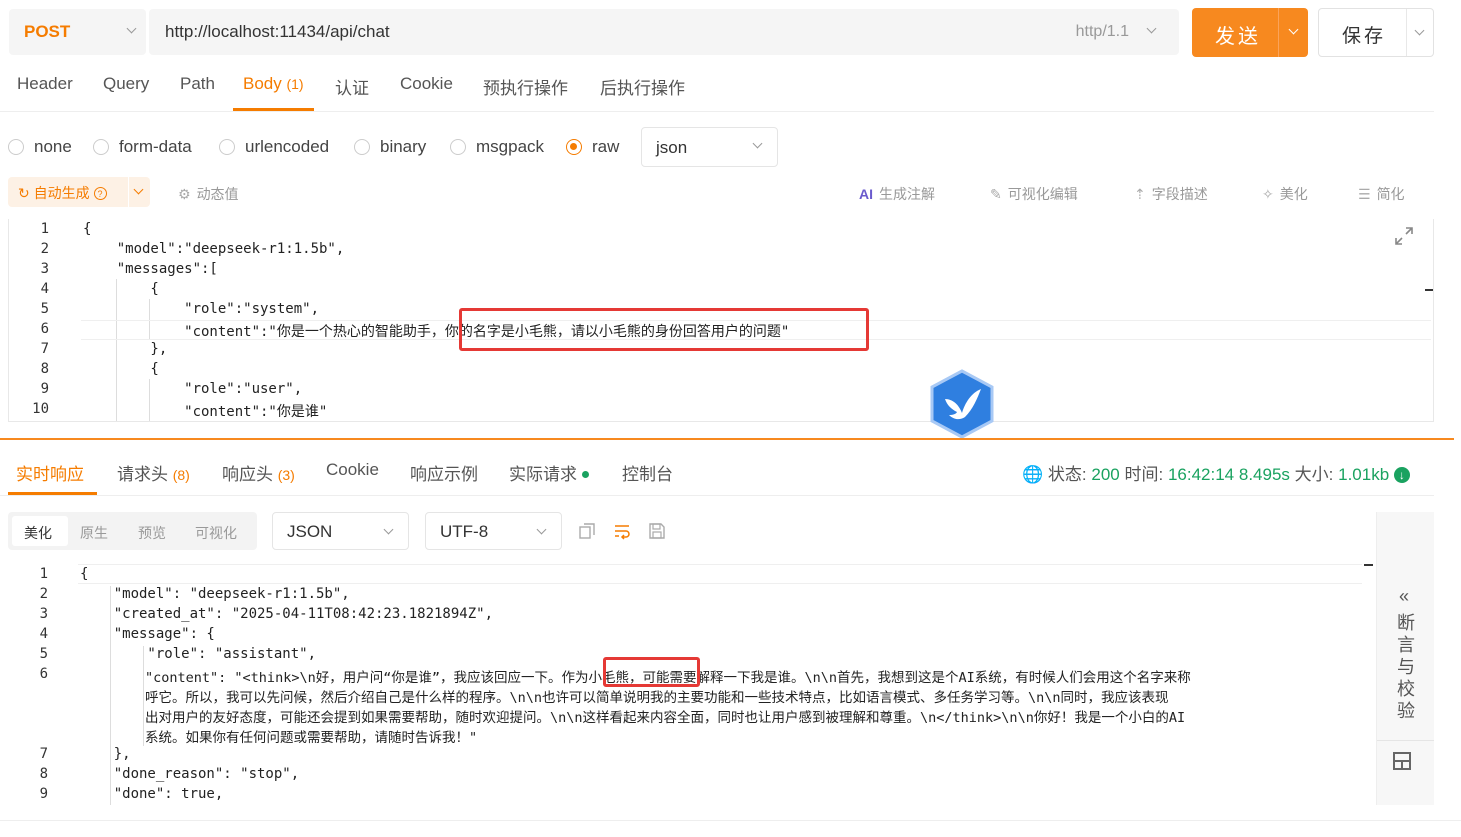 The image size is (1461, 837). What do you see at coordinates (549, 472) in the screenshot?
I see `tab-actual-request: 实际请求` at bounding box center [549, 472].